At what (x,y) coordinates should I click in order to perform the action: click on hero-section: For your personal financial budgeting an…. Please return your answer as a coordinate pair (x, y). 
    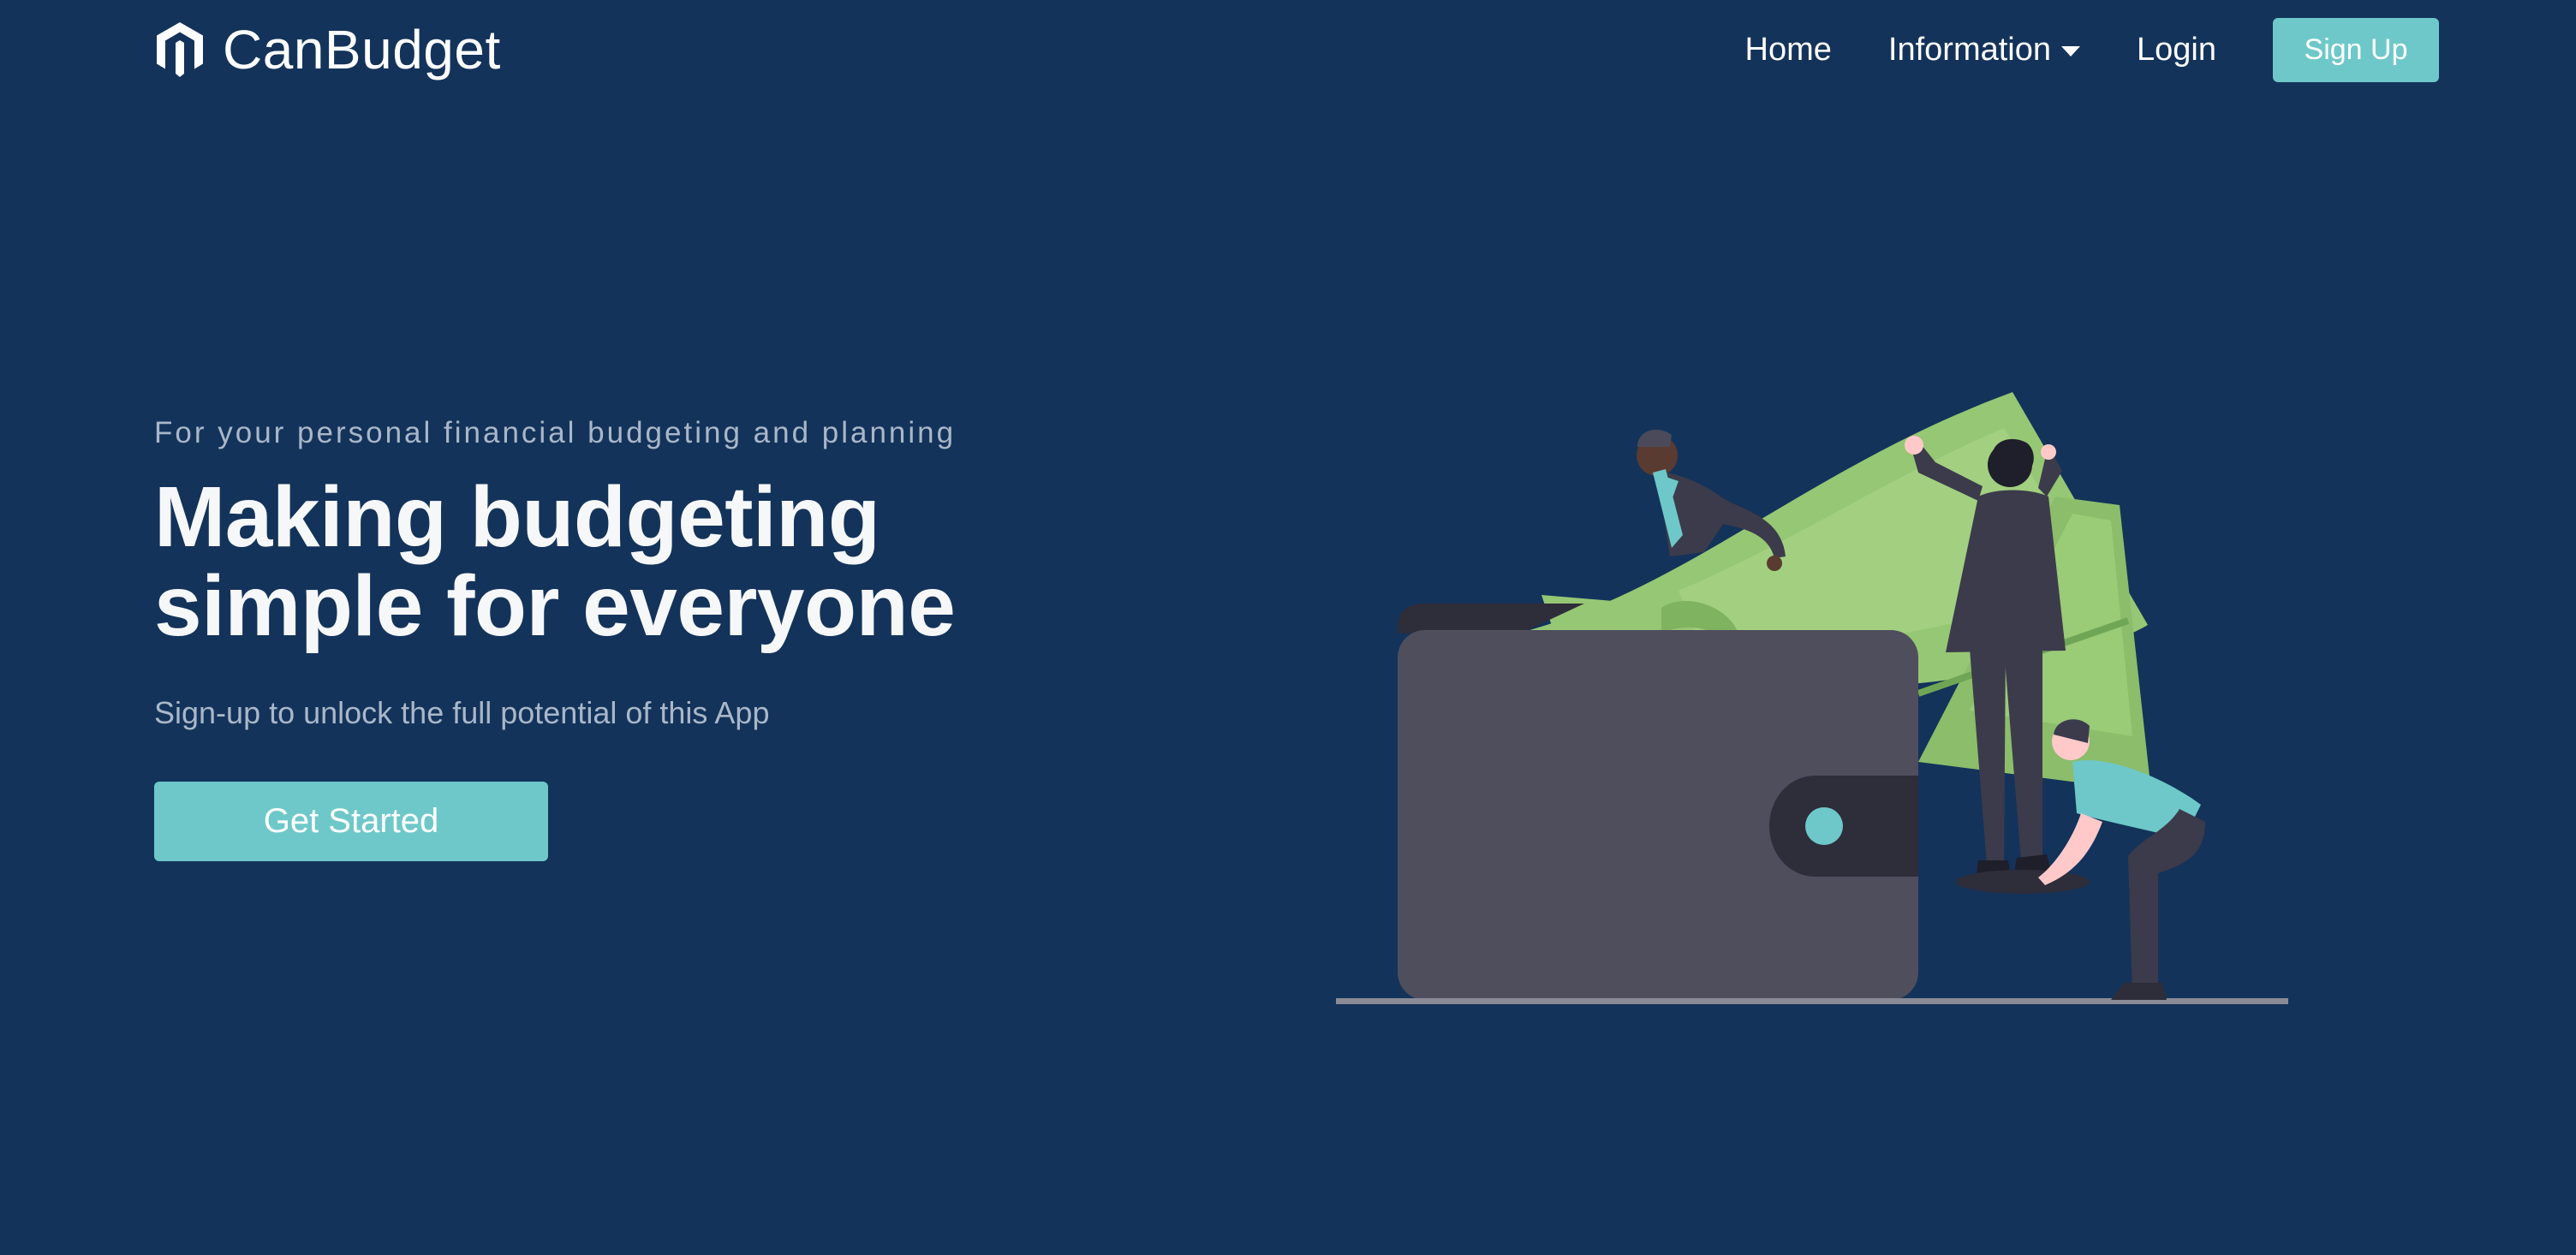
    Looking at the image, I should click on (668, 636).